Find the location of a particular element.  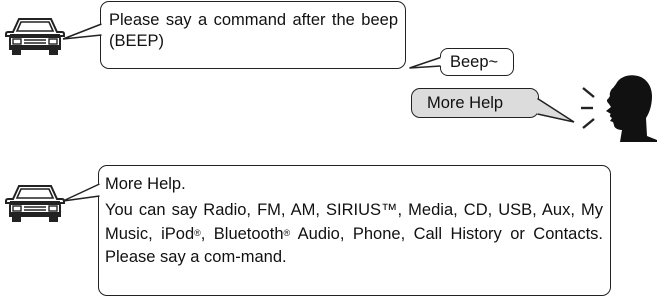

user-command-bubble: More Help is located at coordinates (475, 103).